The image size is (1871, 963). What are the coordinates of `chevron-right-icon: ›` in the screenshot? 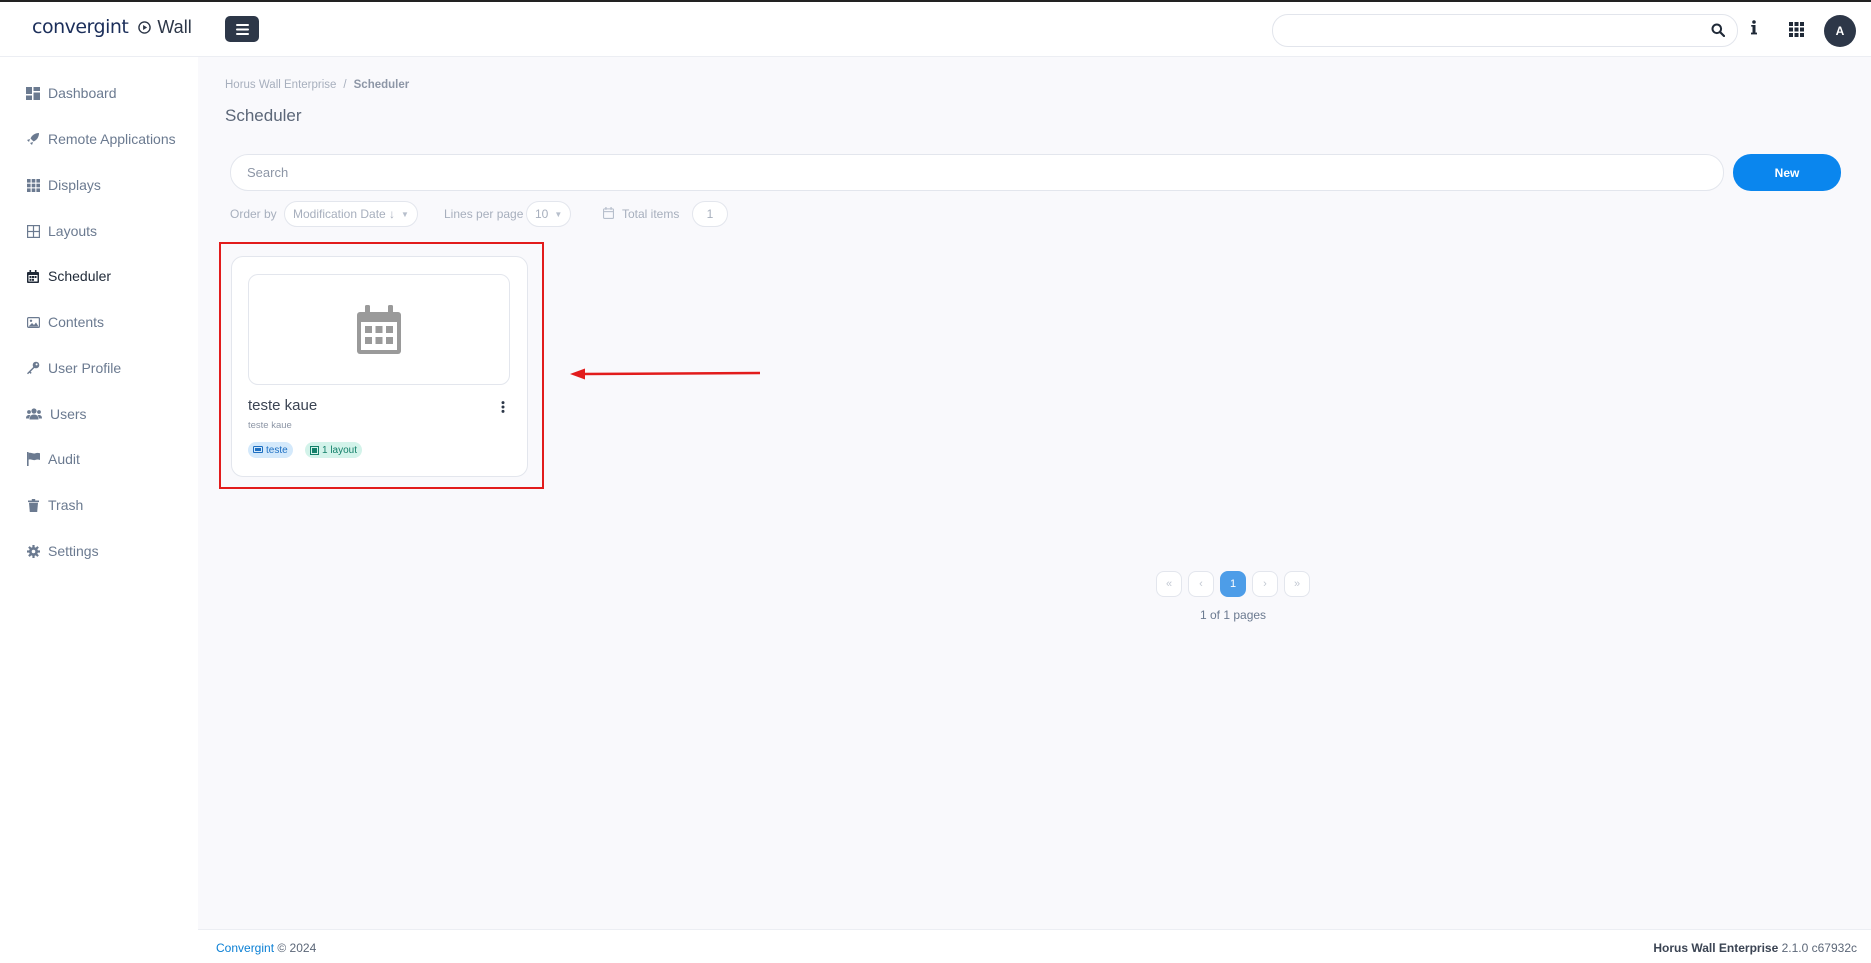 It's located at (1265, 584).